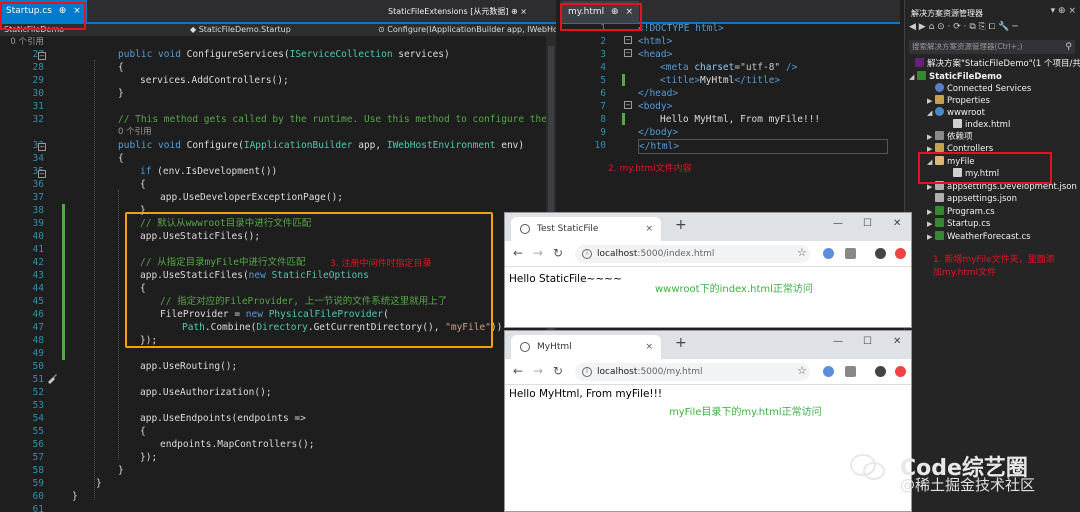  What do you see at coordinates (692, 254) in the screenshot?
I see `address-bar: i localhost:5000/index.html` at bounding box center [692, 254].